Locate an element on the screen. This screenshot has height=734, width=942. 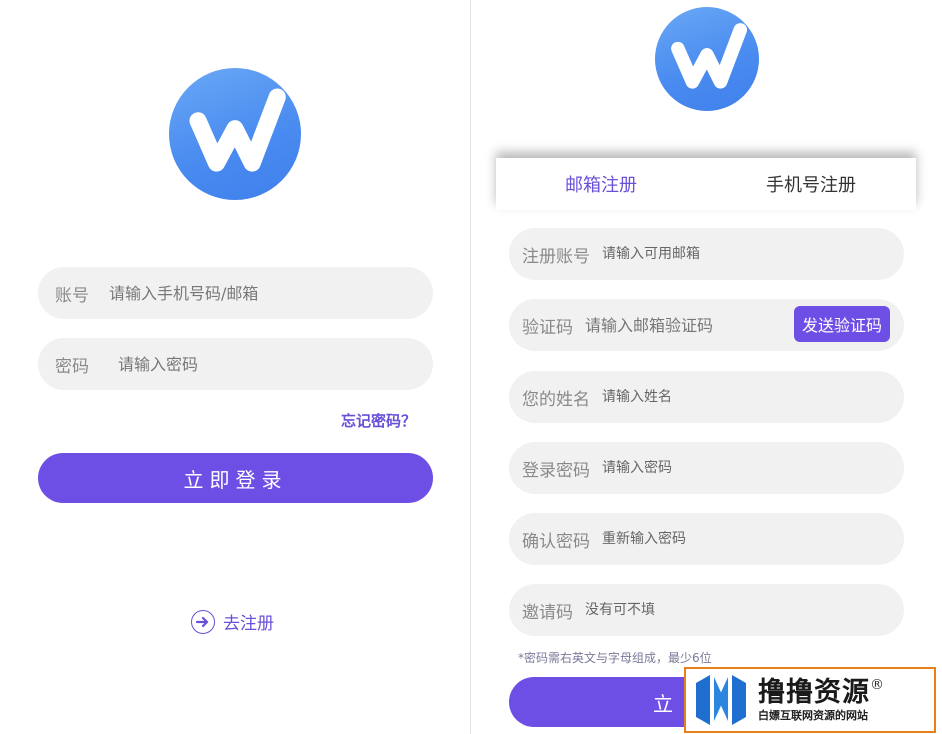
confirm-password-input is located at coordinates (753, 539).